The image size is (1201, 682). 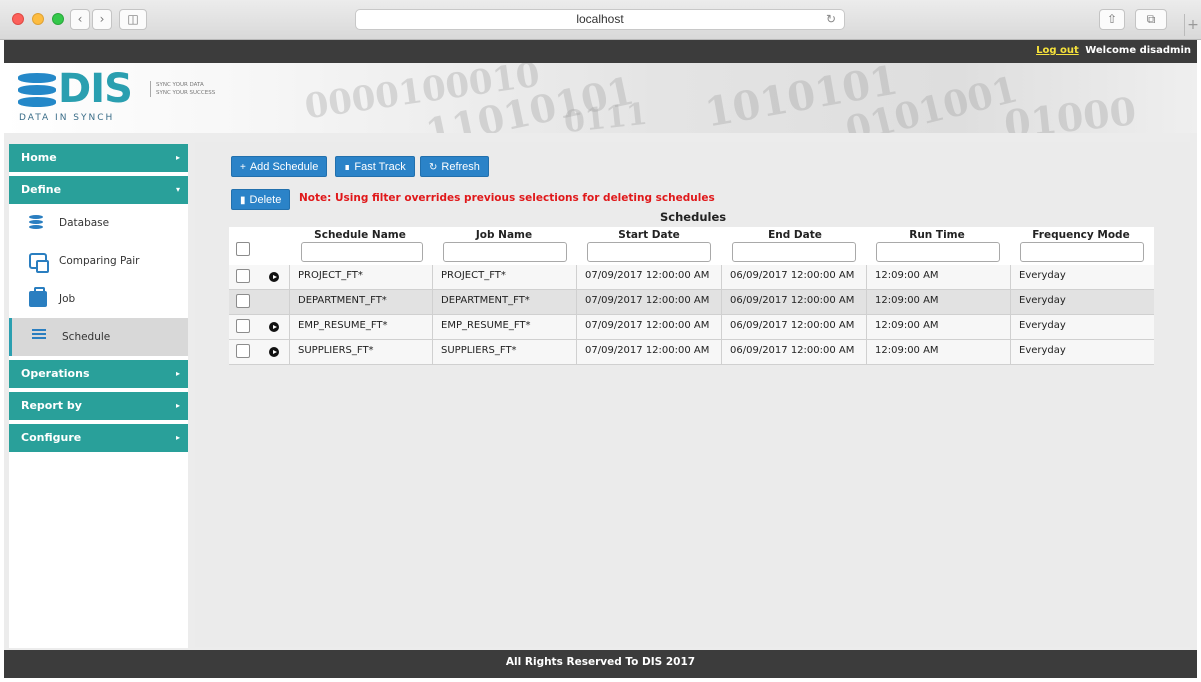 I want to click on sidebar-item-label: Report by, so click(x=51, y=405).